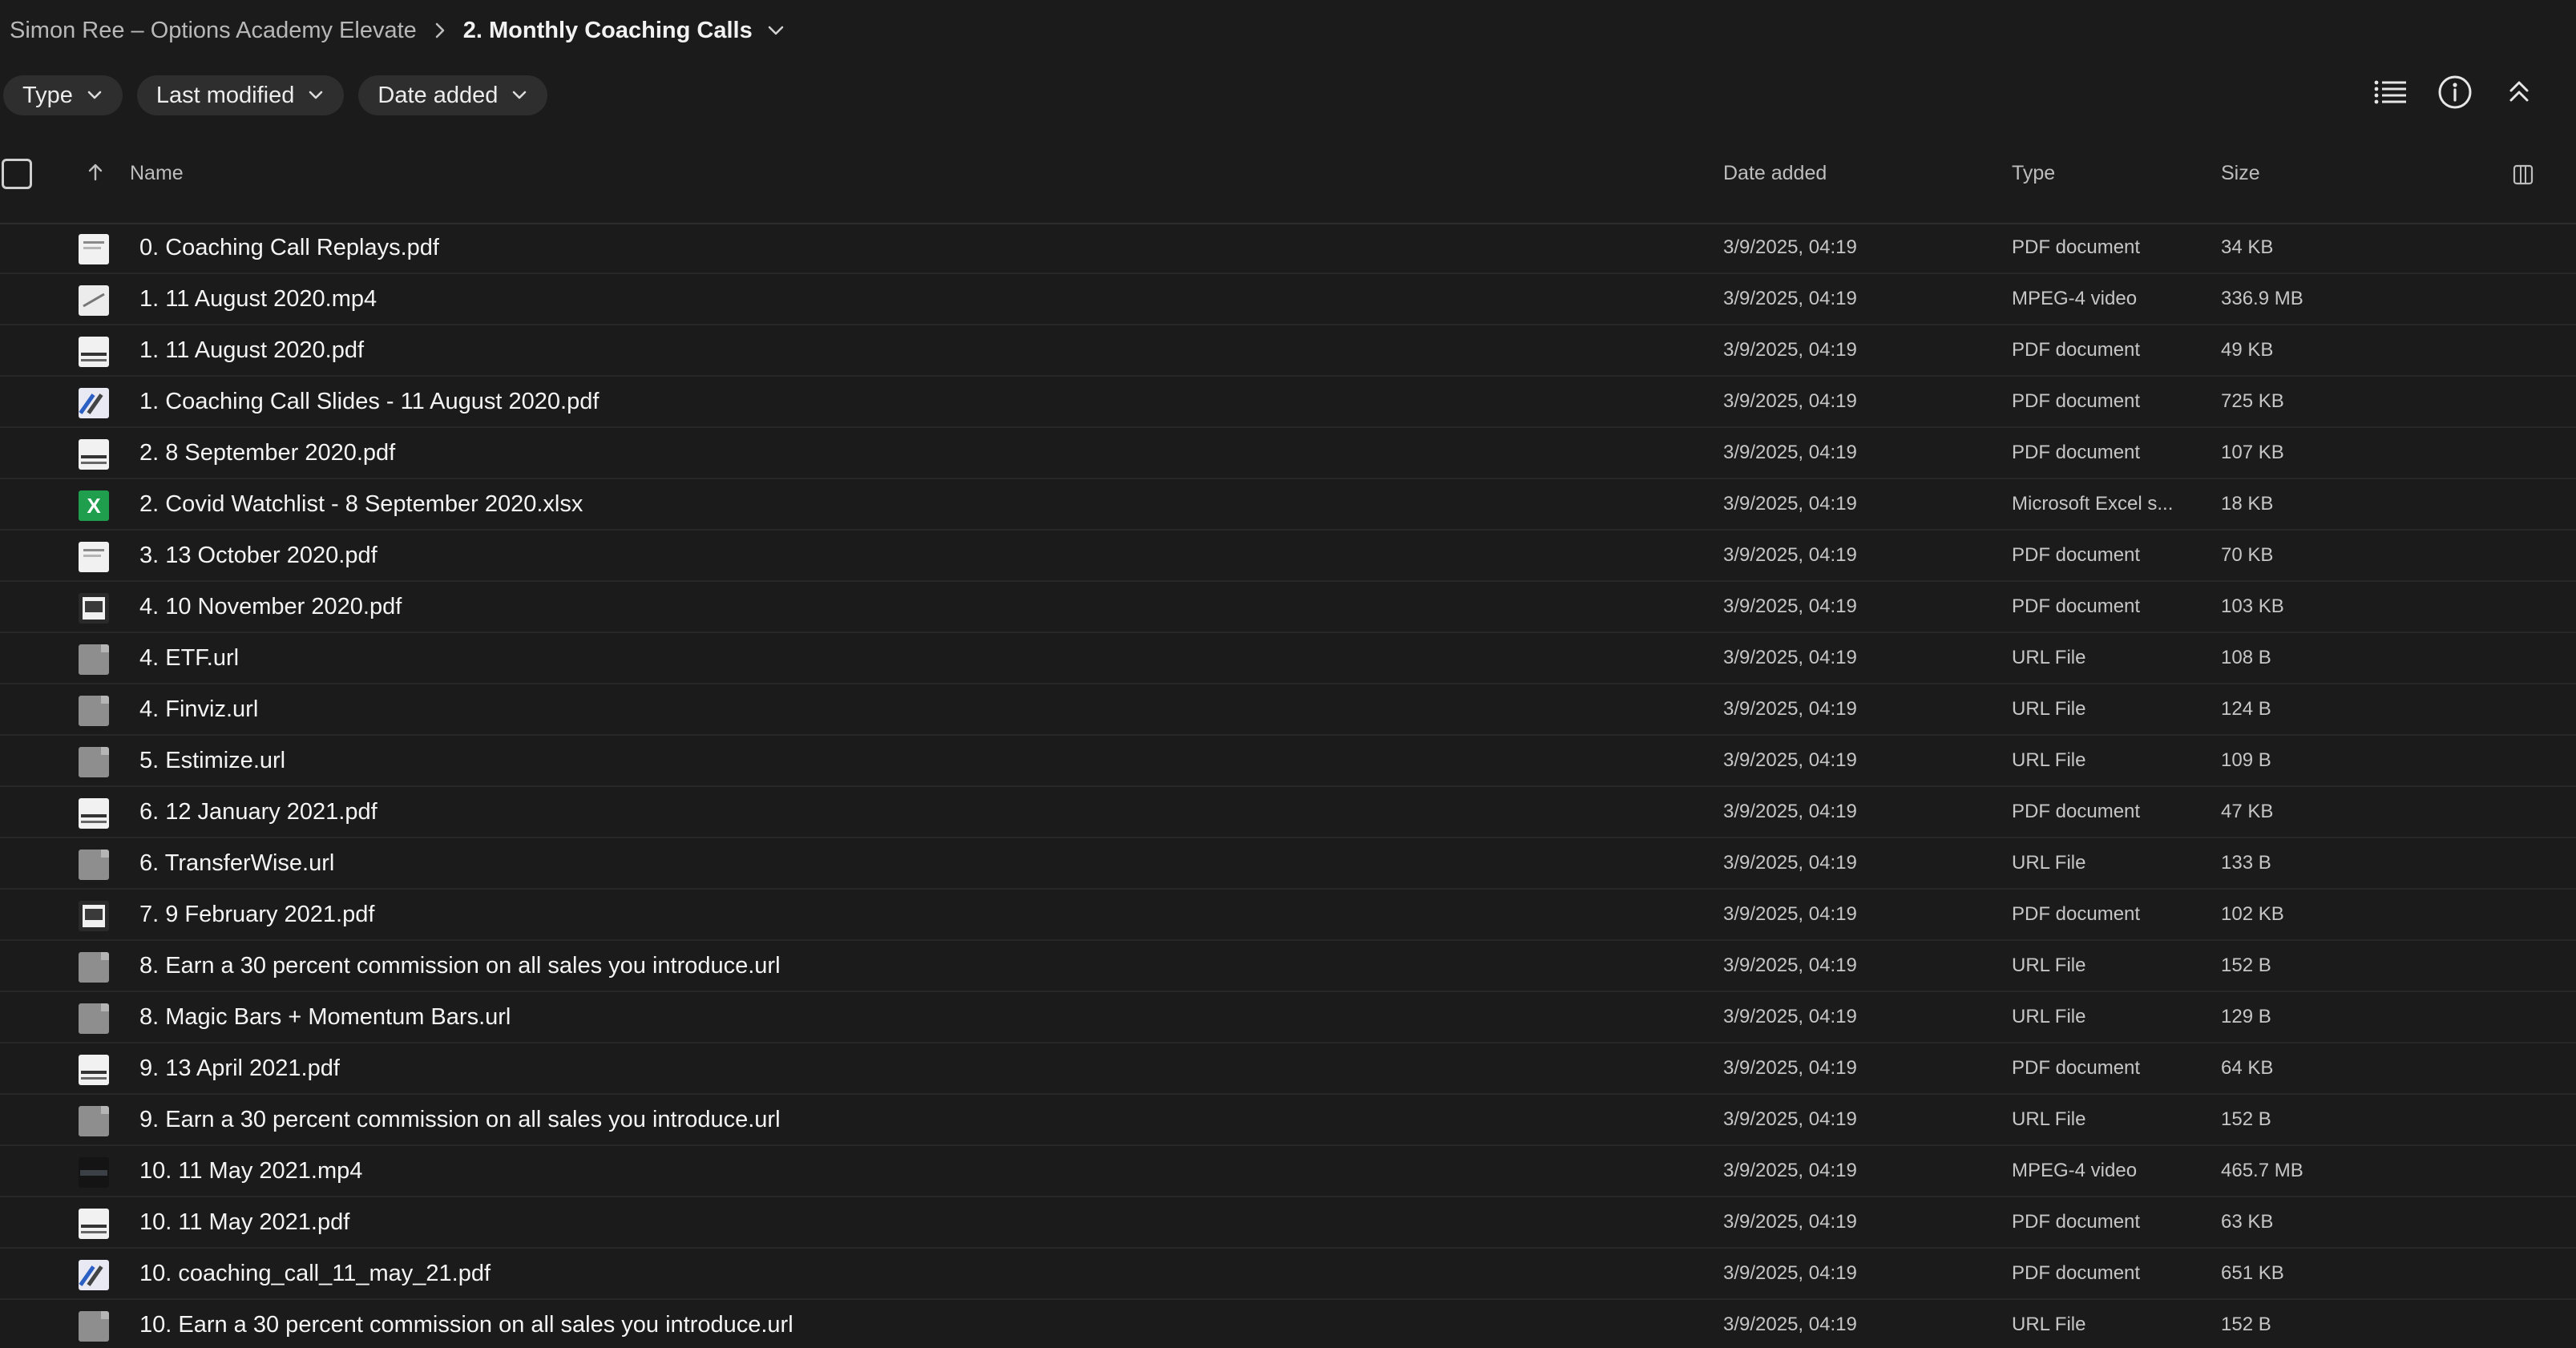 The width and height of the screenshot is (2576, 1348). What do you see at coordinates (63, 95) in the screenshot?
I see `filter-type-button: Type` at bounding box center [63, 95].